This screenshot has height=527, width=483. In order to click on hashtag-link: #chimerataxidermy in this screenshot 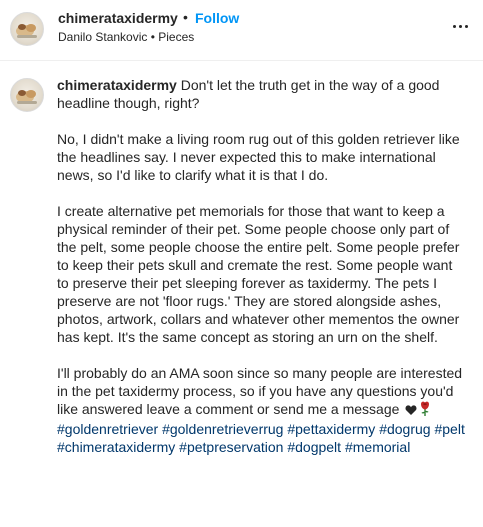, I will do `click(116, 447)`.